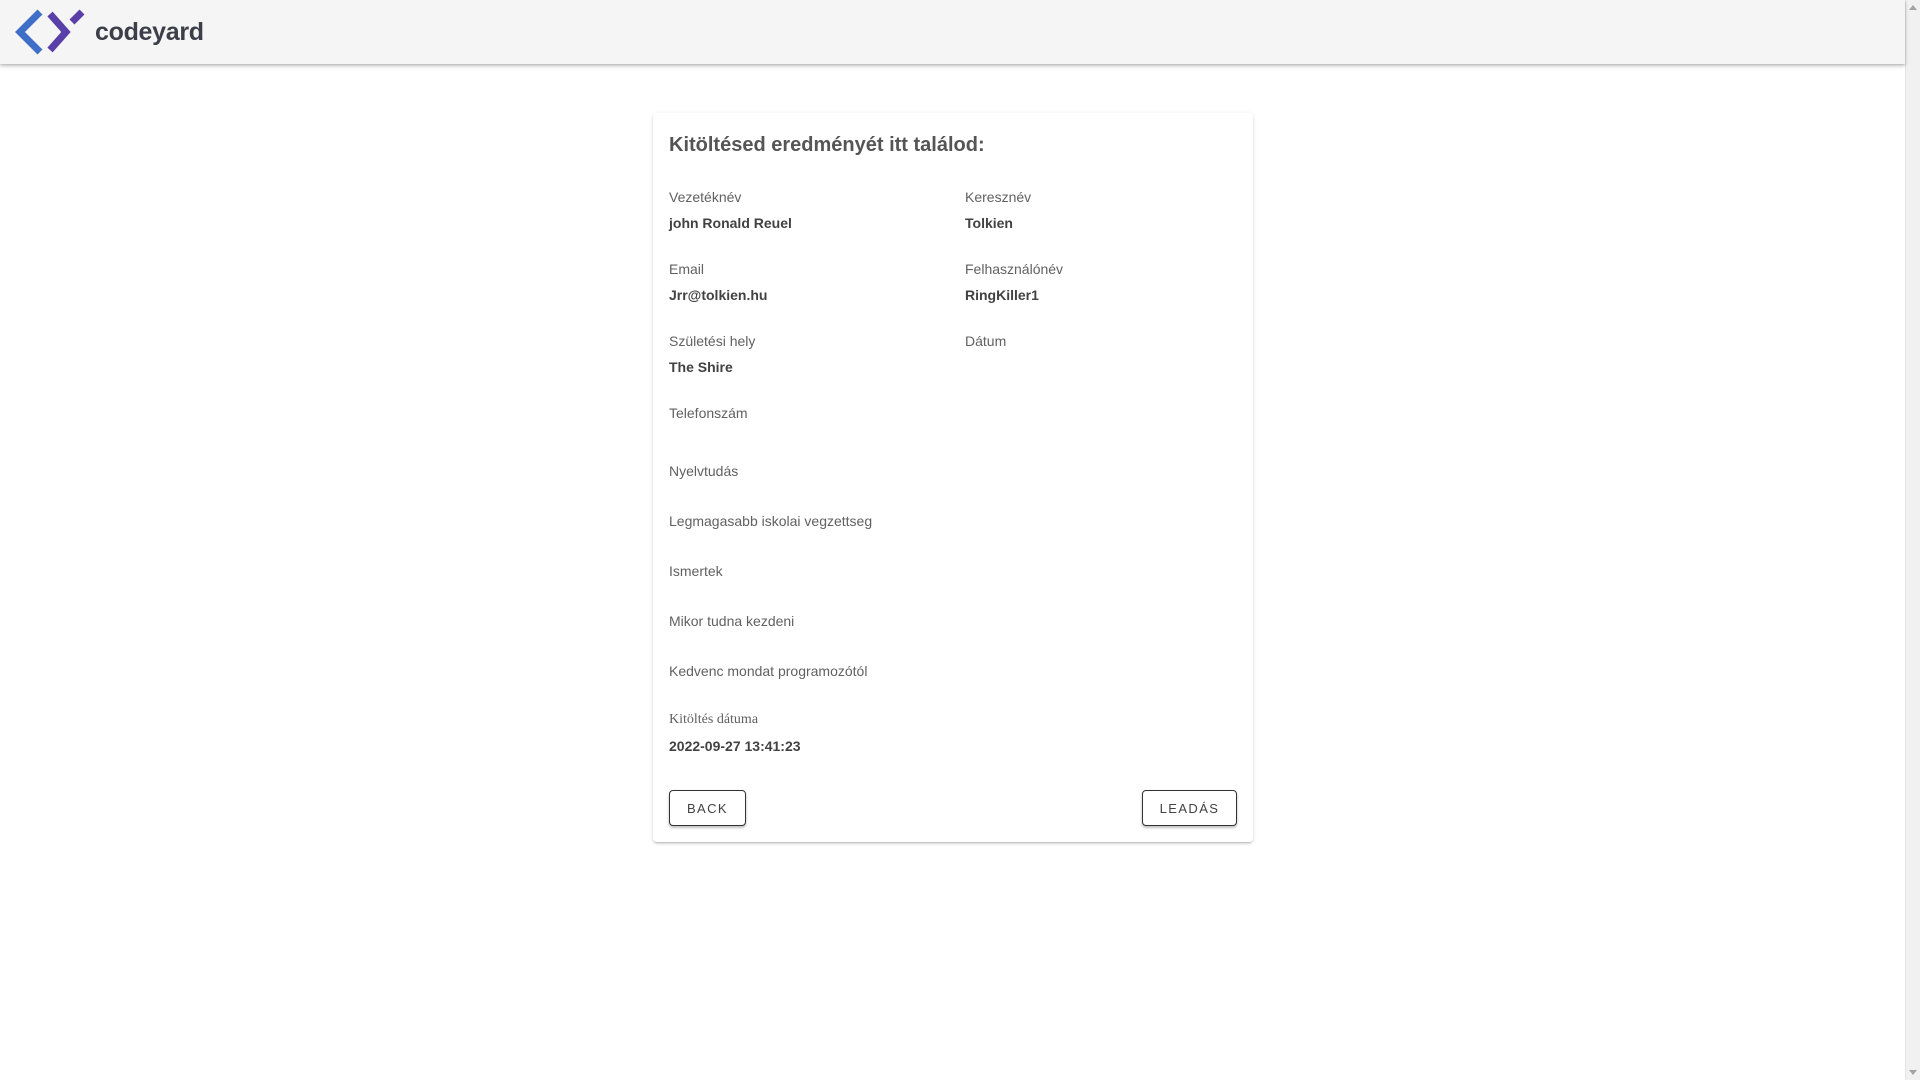 This screenshot has width=1920, height=1080. What do you see at coordinates (1189, 808) in the screenshot?
I see `submit-button: LEADÁS` at bounding box center [1189, 808].